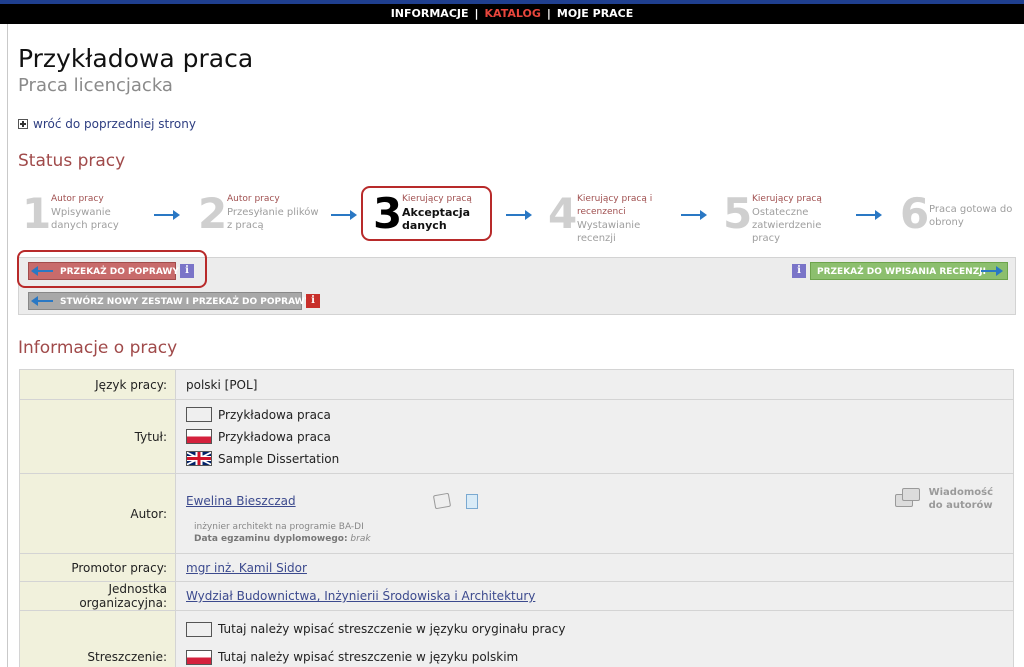  Describe the element at coordinates (787, 225) in the screenshot. I see `step-description: Ostateczne zatwierdzenie pracy` at that location.